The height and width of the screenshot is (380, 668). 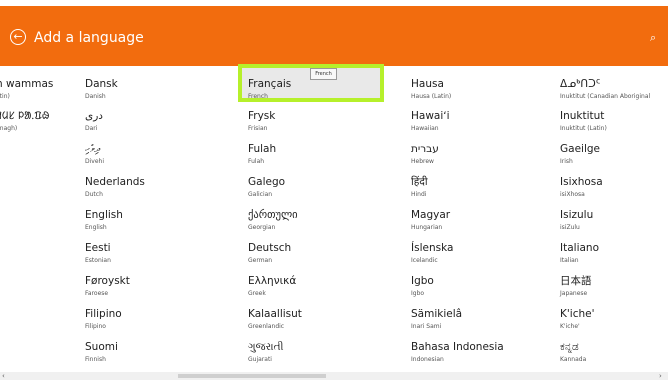 I want to click on language-item: Isizulu isiZulu, so click(x=576, y=224).